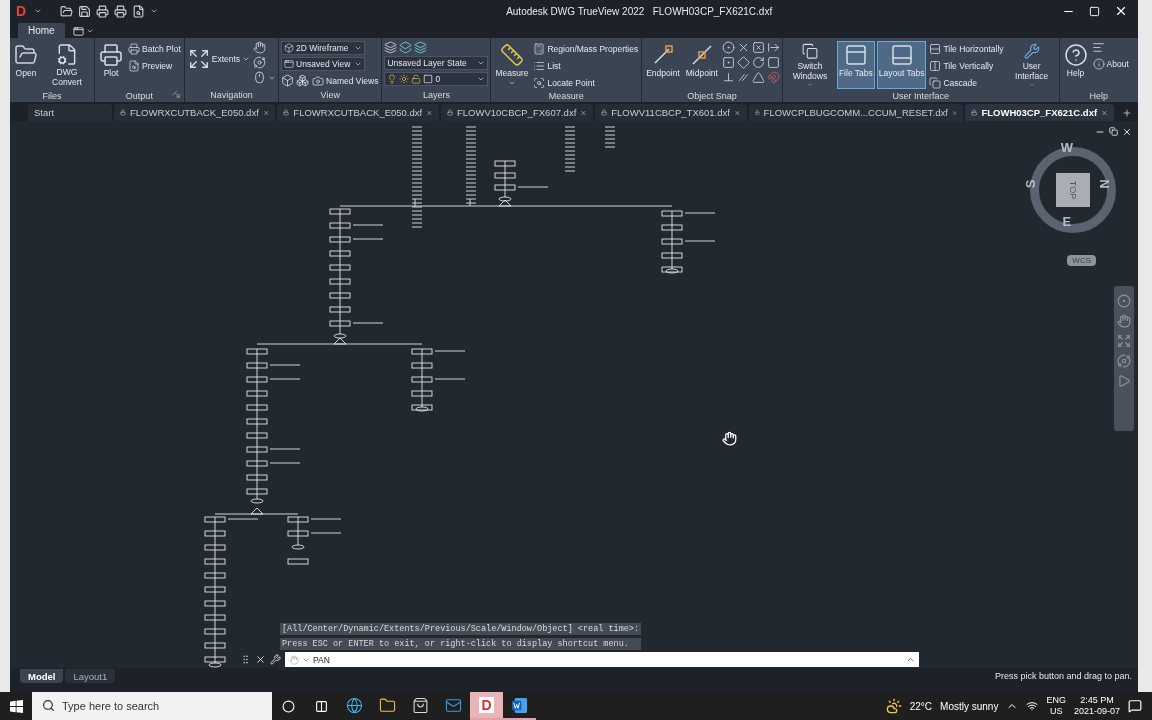  What do you see at coordinates (1067, 221) in the screenshot?
I see `compass-letter: E` at bounding box center [1067, 221].